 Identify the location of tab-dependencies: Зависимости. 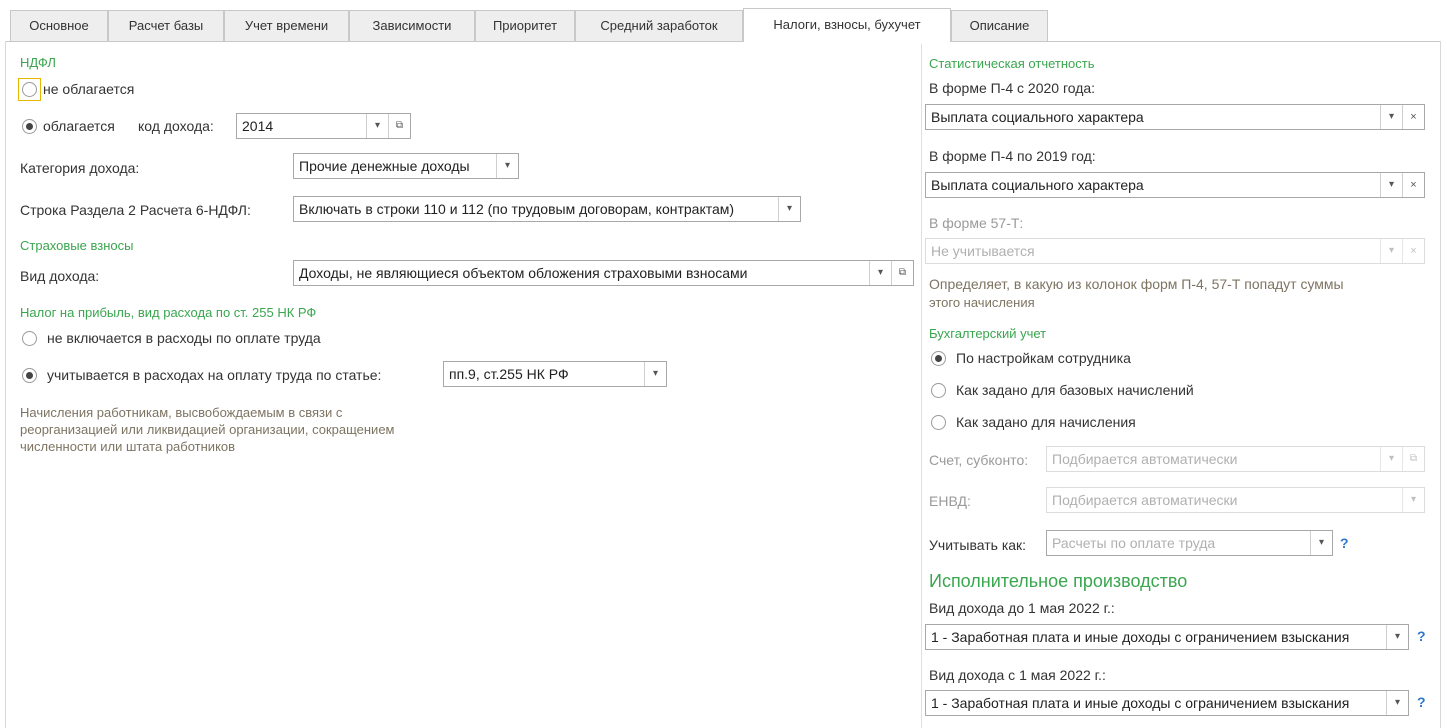
(412, 25).